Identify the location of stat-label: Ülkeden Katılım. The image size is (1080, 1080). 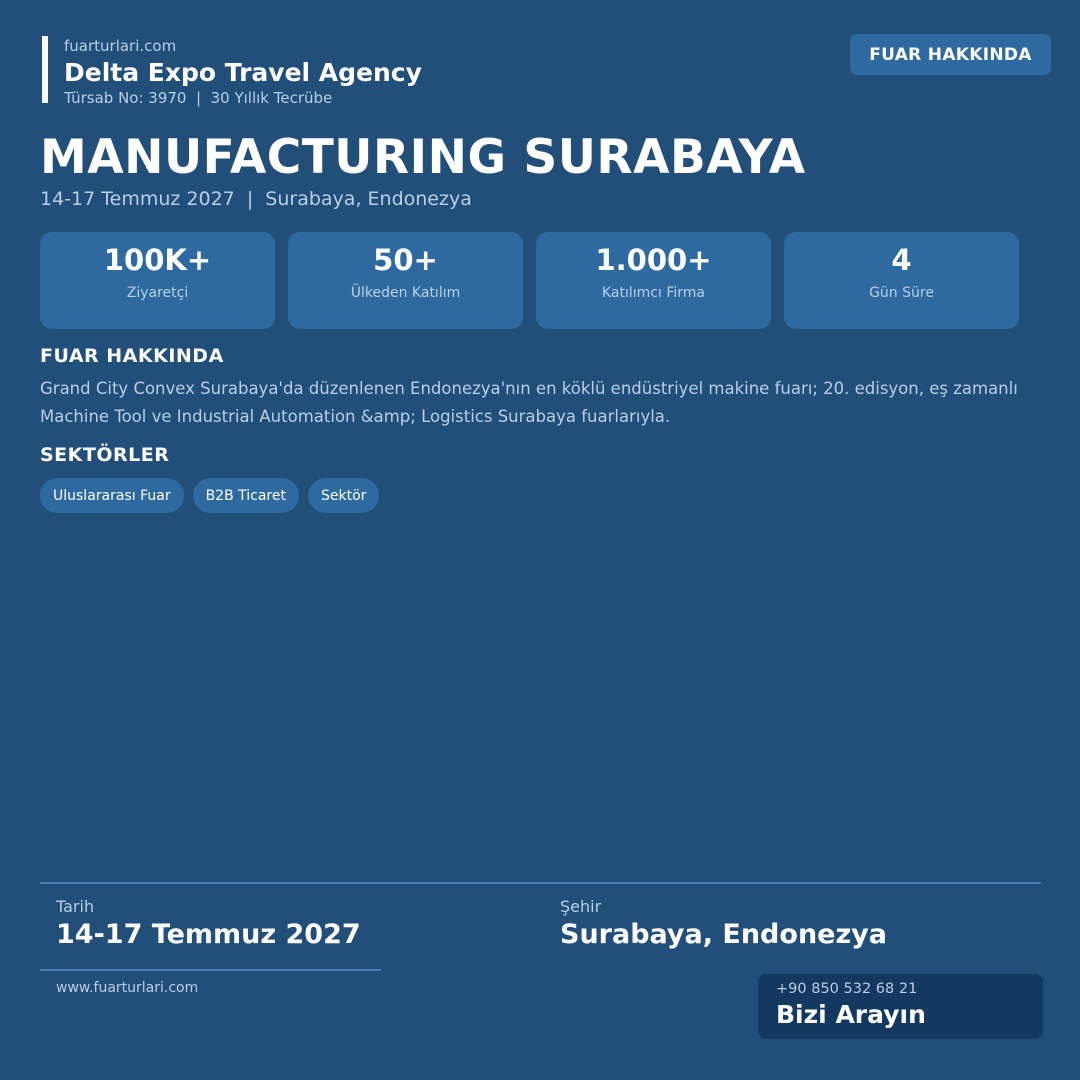
(405, 293).